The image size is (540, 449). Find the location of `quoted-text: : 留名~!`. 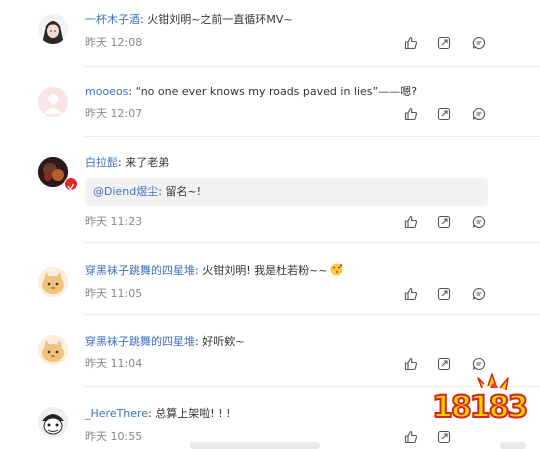

quoted-text: : 留名~! is located at coordinates (180, 191).